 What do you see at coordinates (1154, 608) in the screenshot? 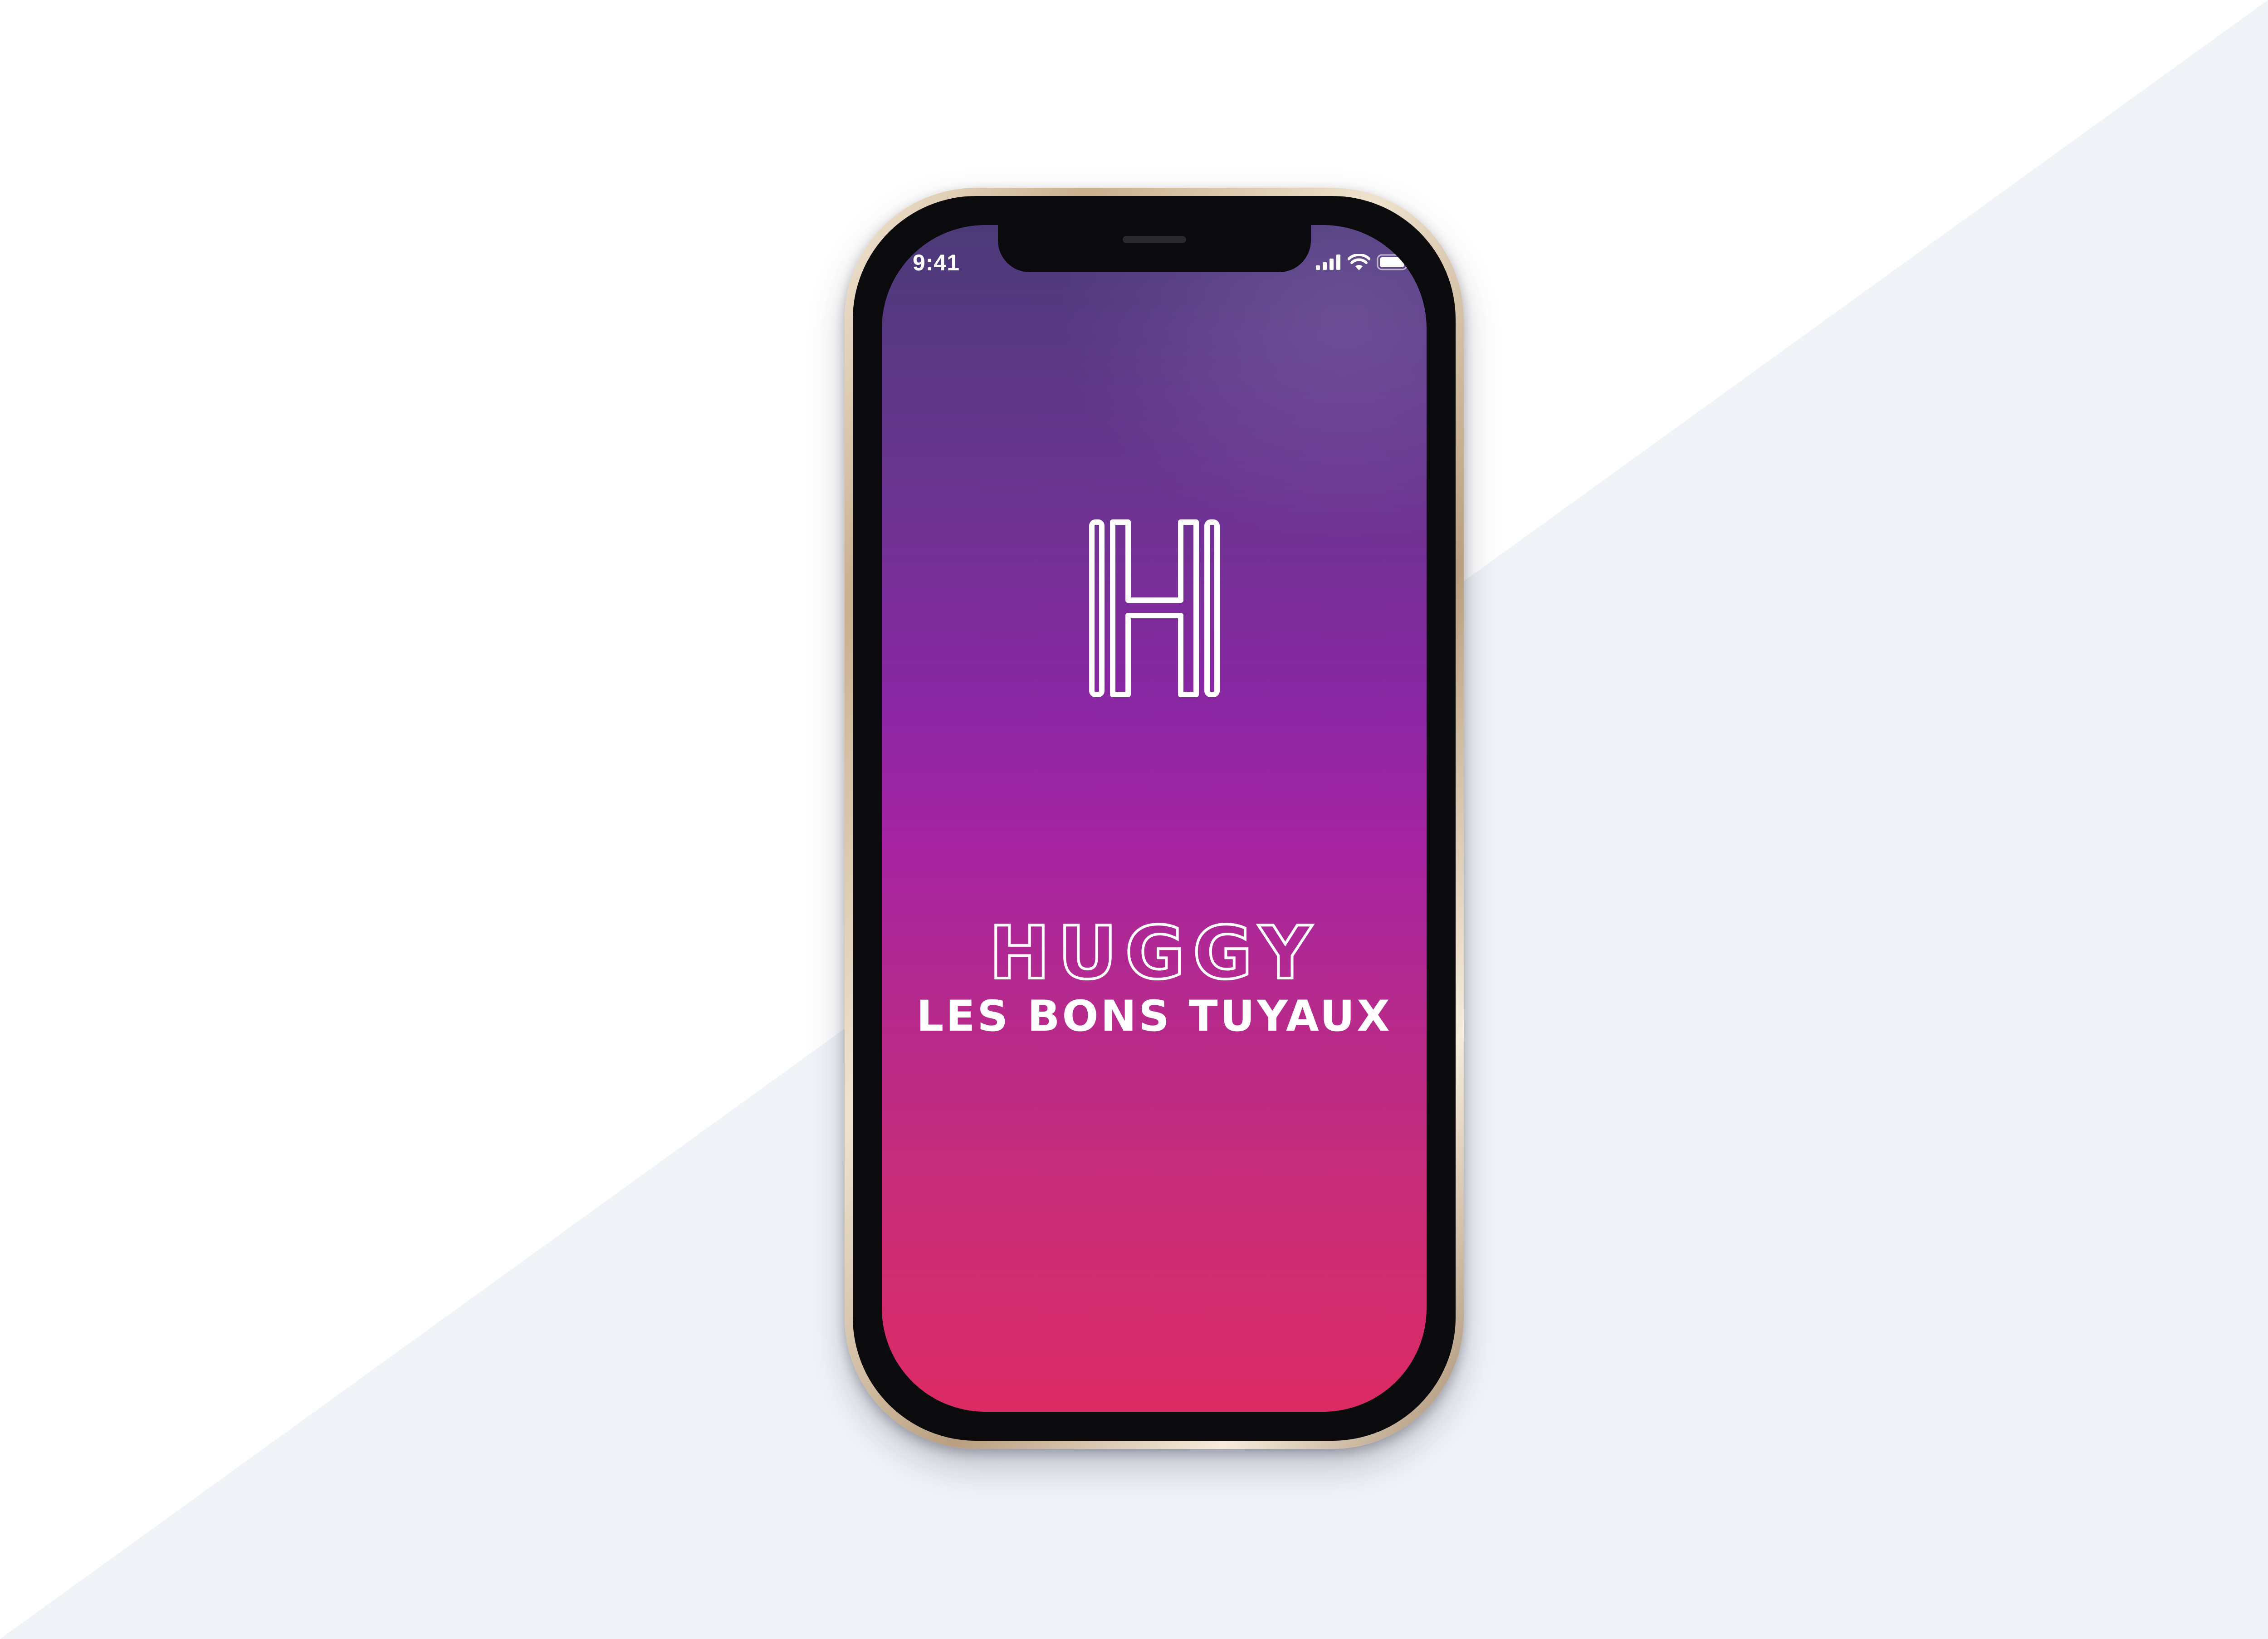
I see `h-letter-logo-icon` at bounding box center [1154, 608].